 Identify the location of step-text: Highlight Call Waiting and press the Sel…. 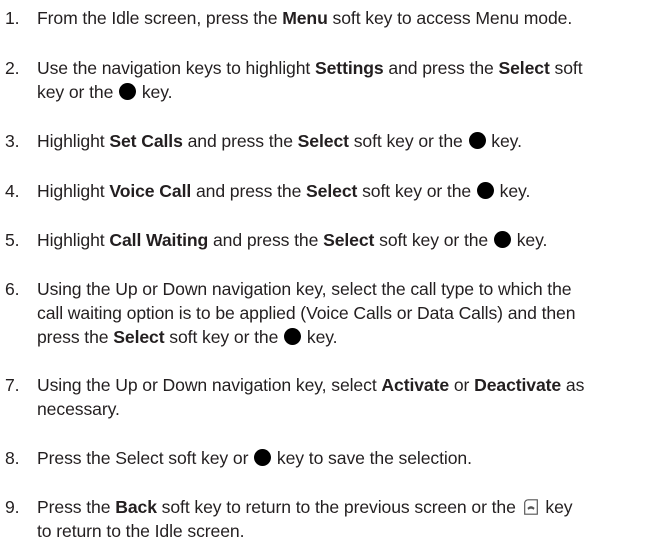
(292, 240).